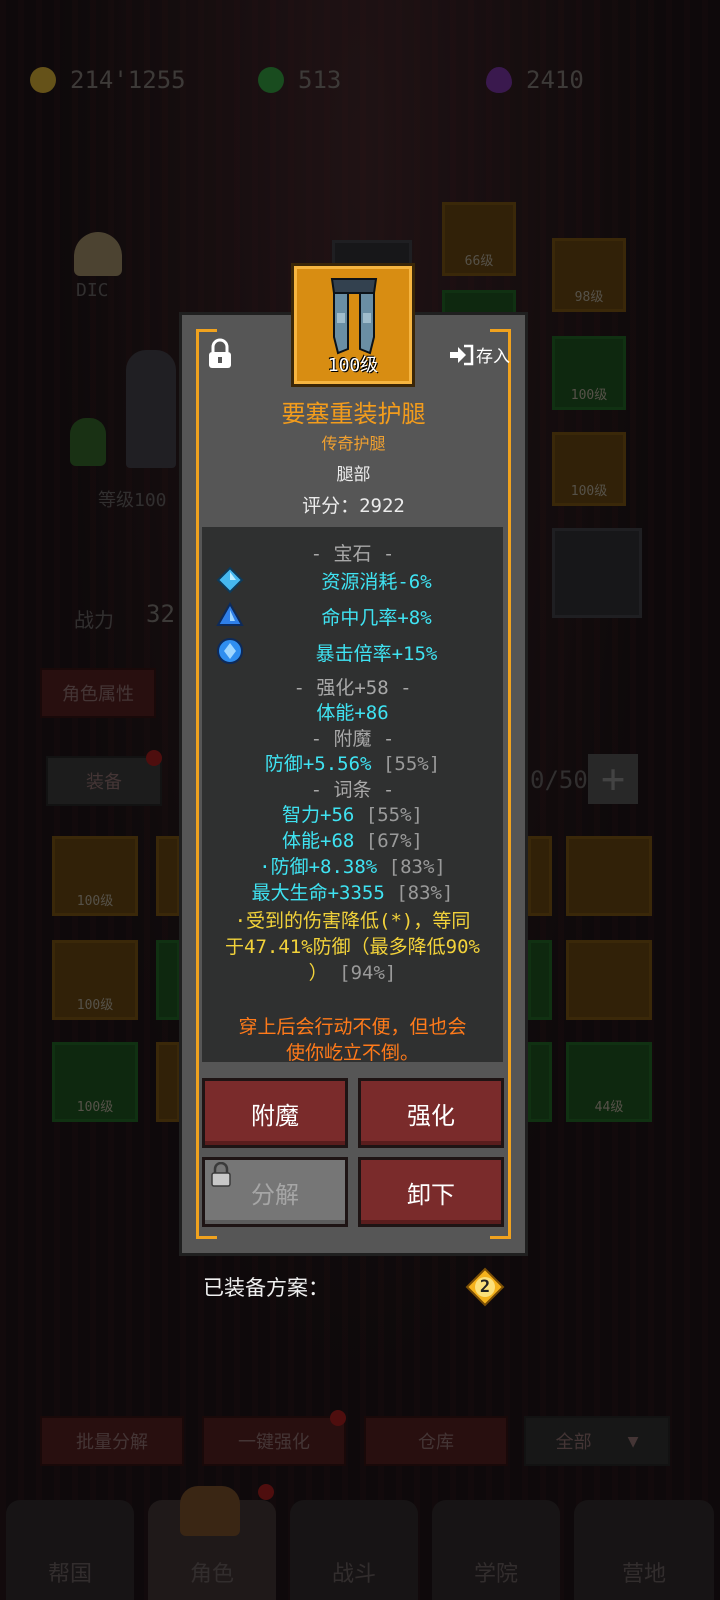  I want to click on flavor-text: 使你屹立不倒。, so click(352, 1053).